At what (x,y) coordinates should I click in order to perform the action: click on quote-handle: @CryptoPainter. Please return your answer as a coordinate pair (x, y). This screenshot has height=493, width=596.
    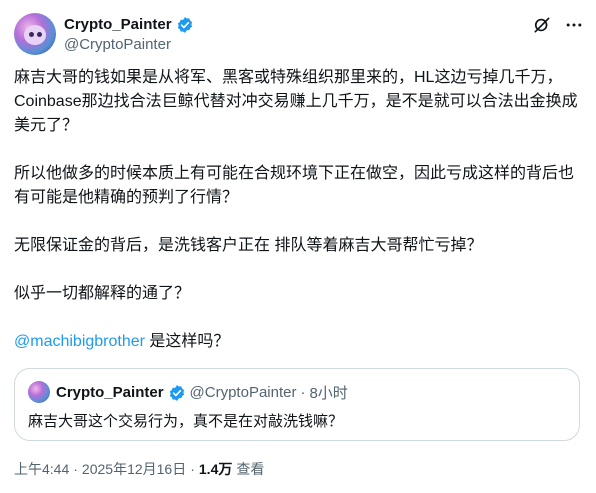
    Looking at the image, I should click on (243, 392).